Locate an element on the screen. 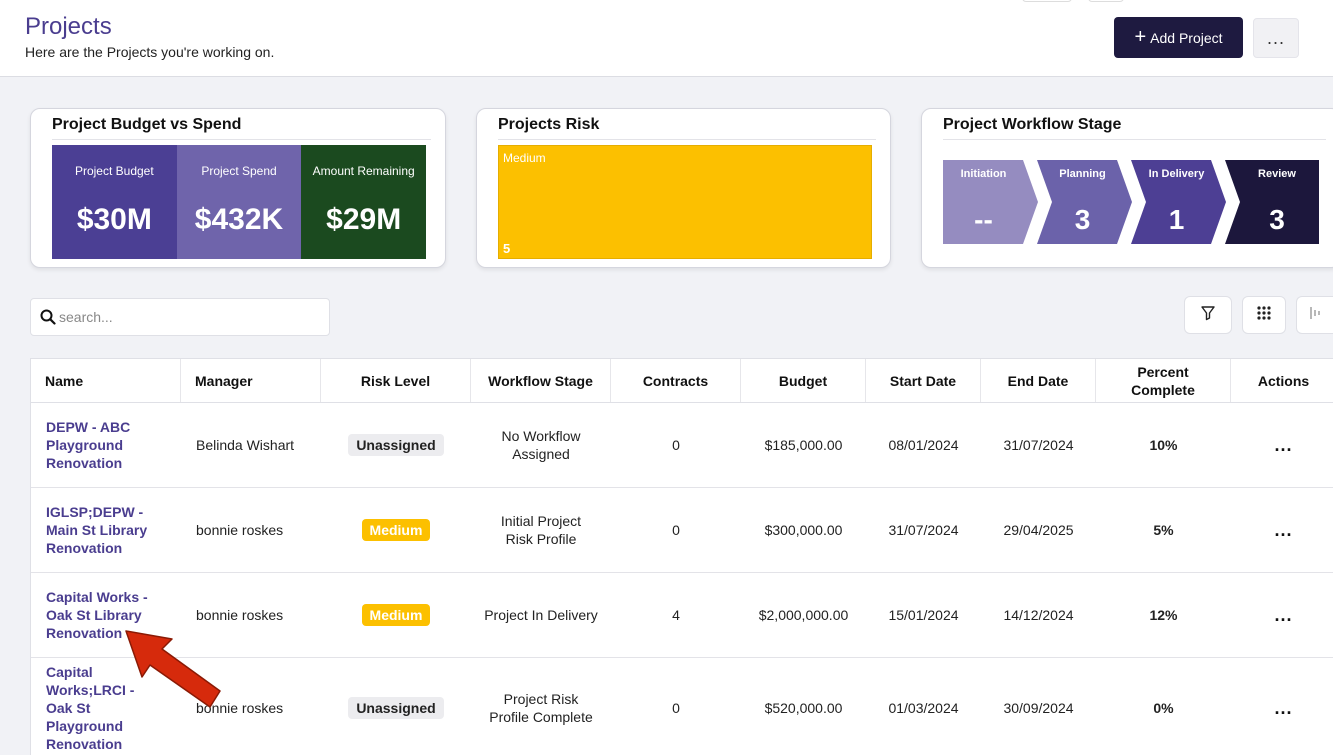 The width and height of the screenshot is (1333, 755). workflow-stage-cell: Initial Project Risk Profile is located at coordinates (541, 530).